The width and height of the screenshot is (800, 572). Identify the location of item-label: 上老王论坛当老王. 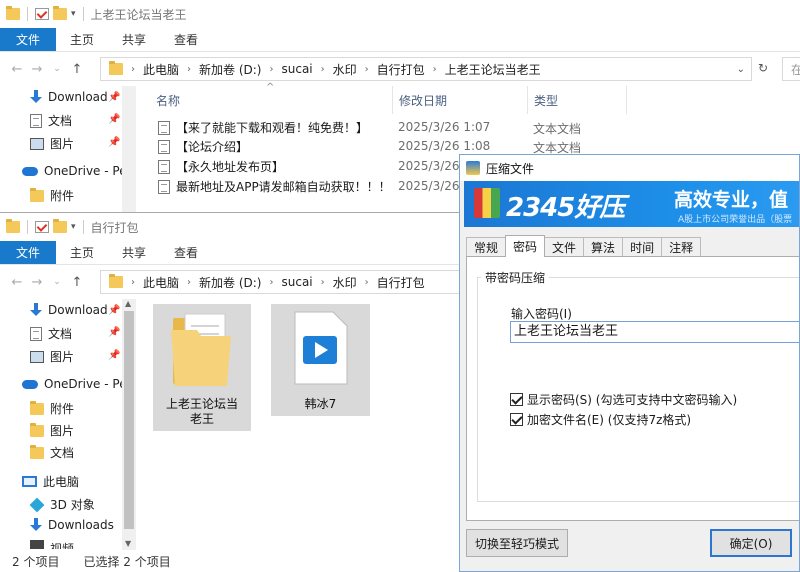
(201, 411).